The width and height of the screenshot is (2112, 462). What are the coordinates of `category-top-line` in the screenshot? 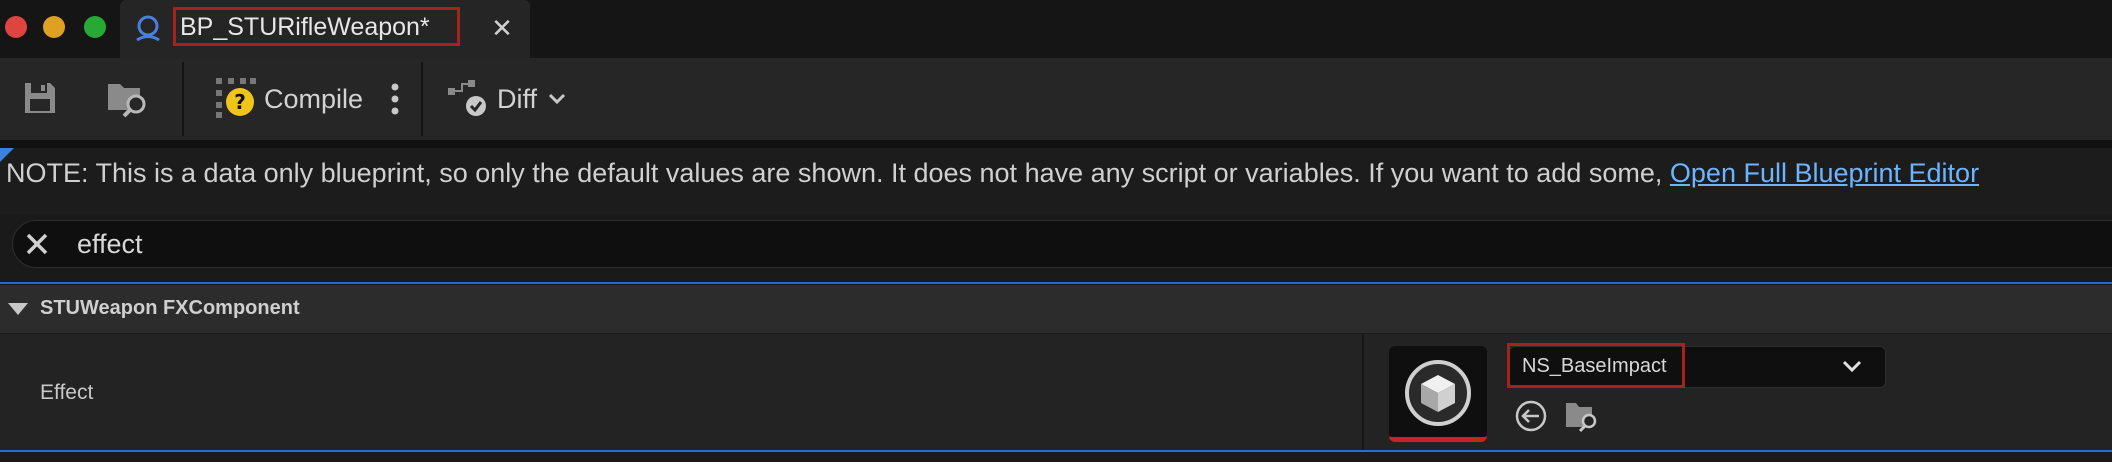 It's located at (1056, 283).